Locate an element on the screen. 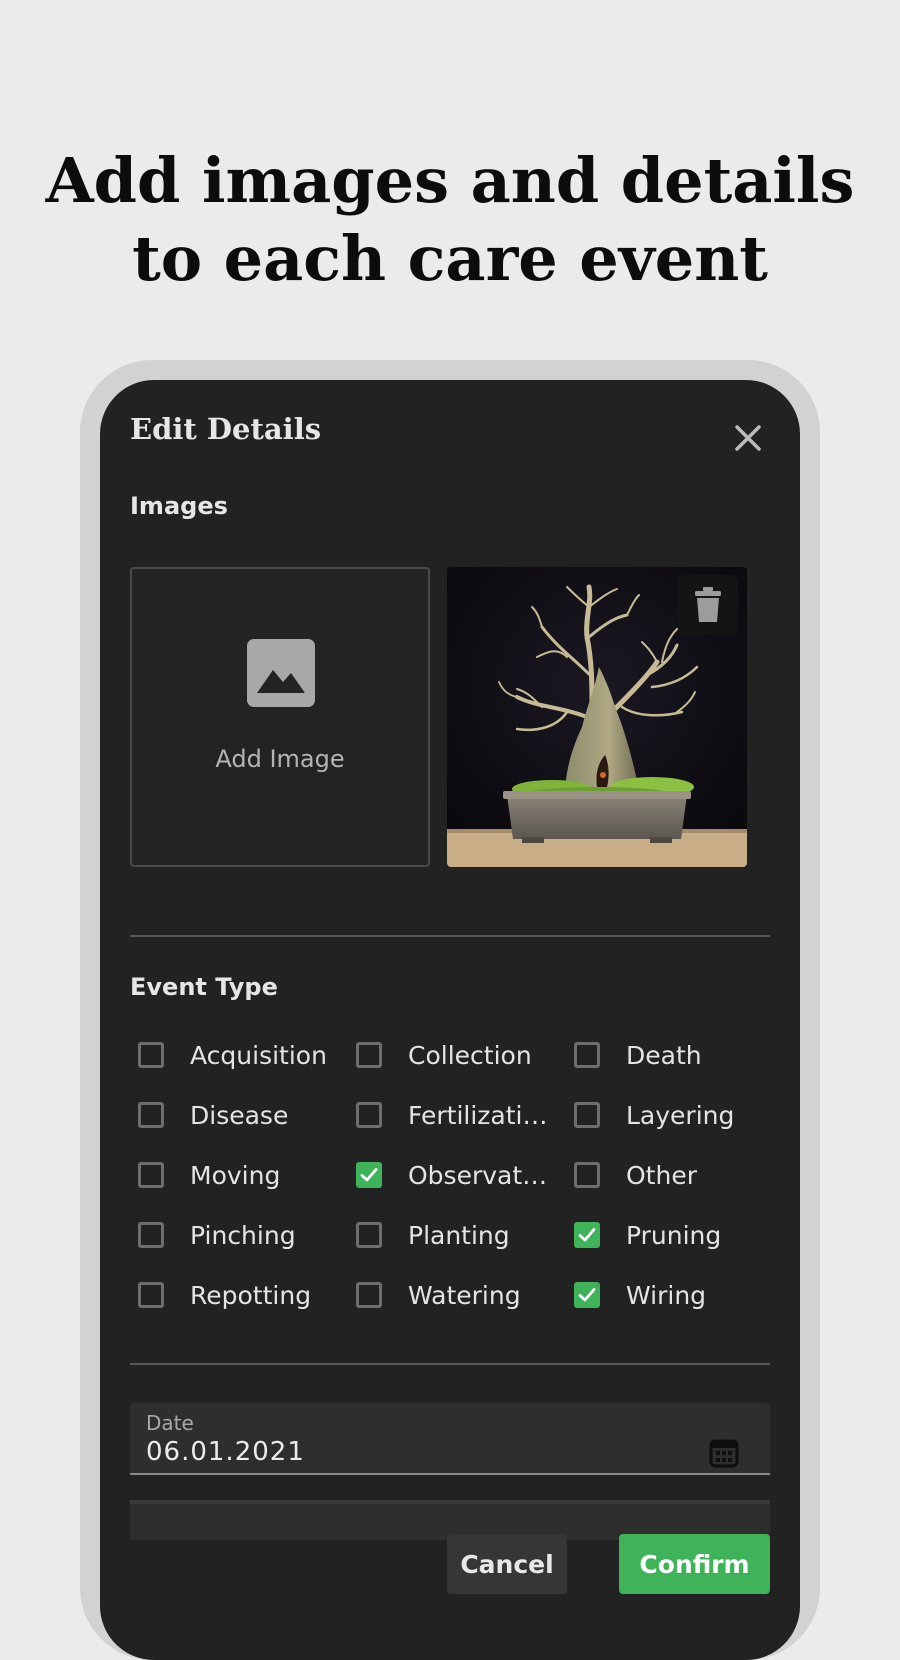 The image size is (900, 1660). image-placeholder-icon is located at coordinates (281, 673).